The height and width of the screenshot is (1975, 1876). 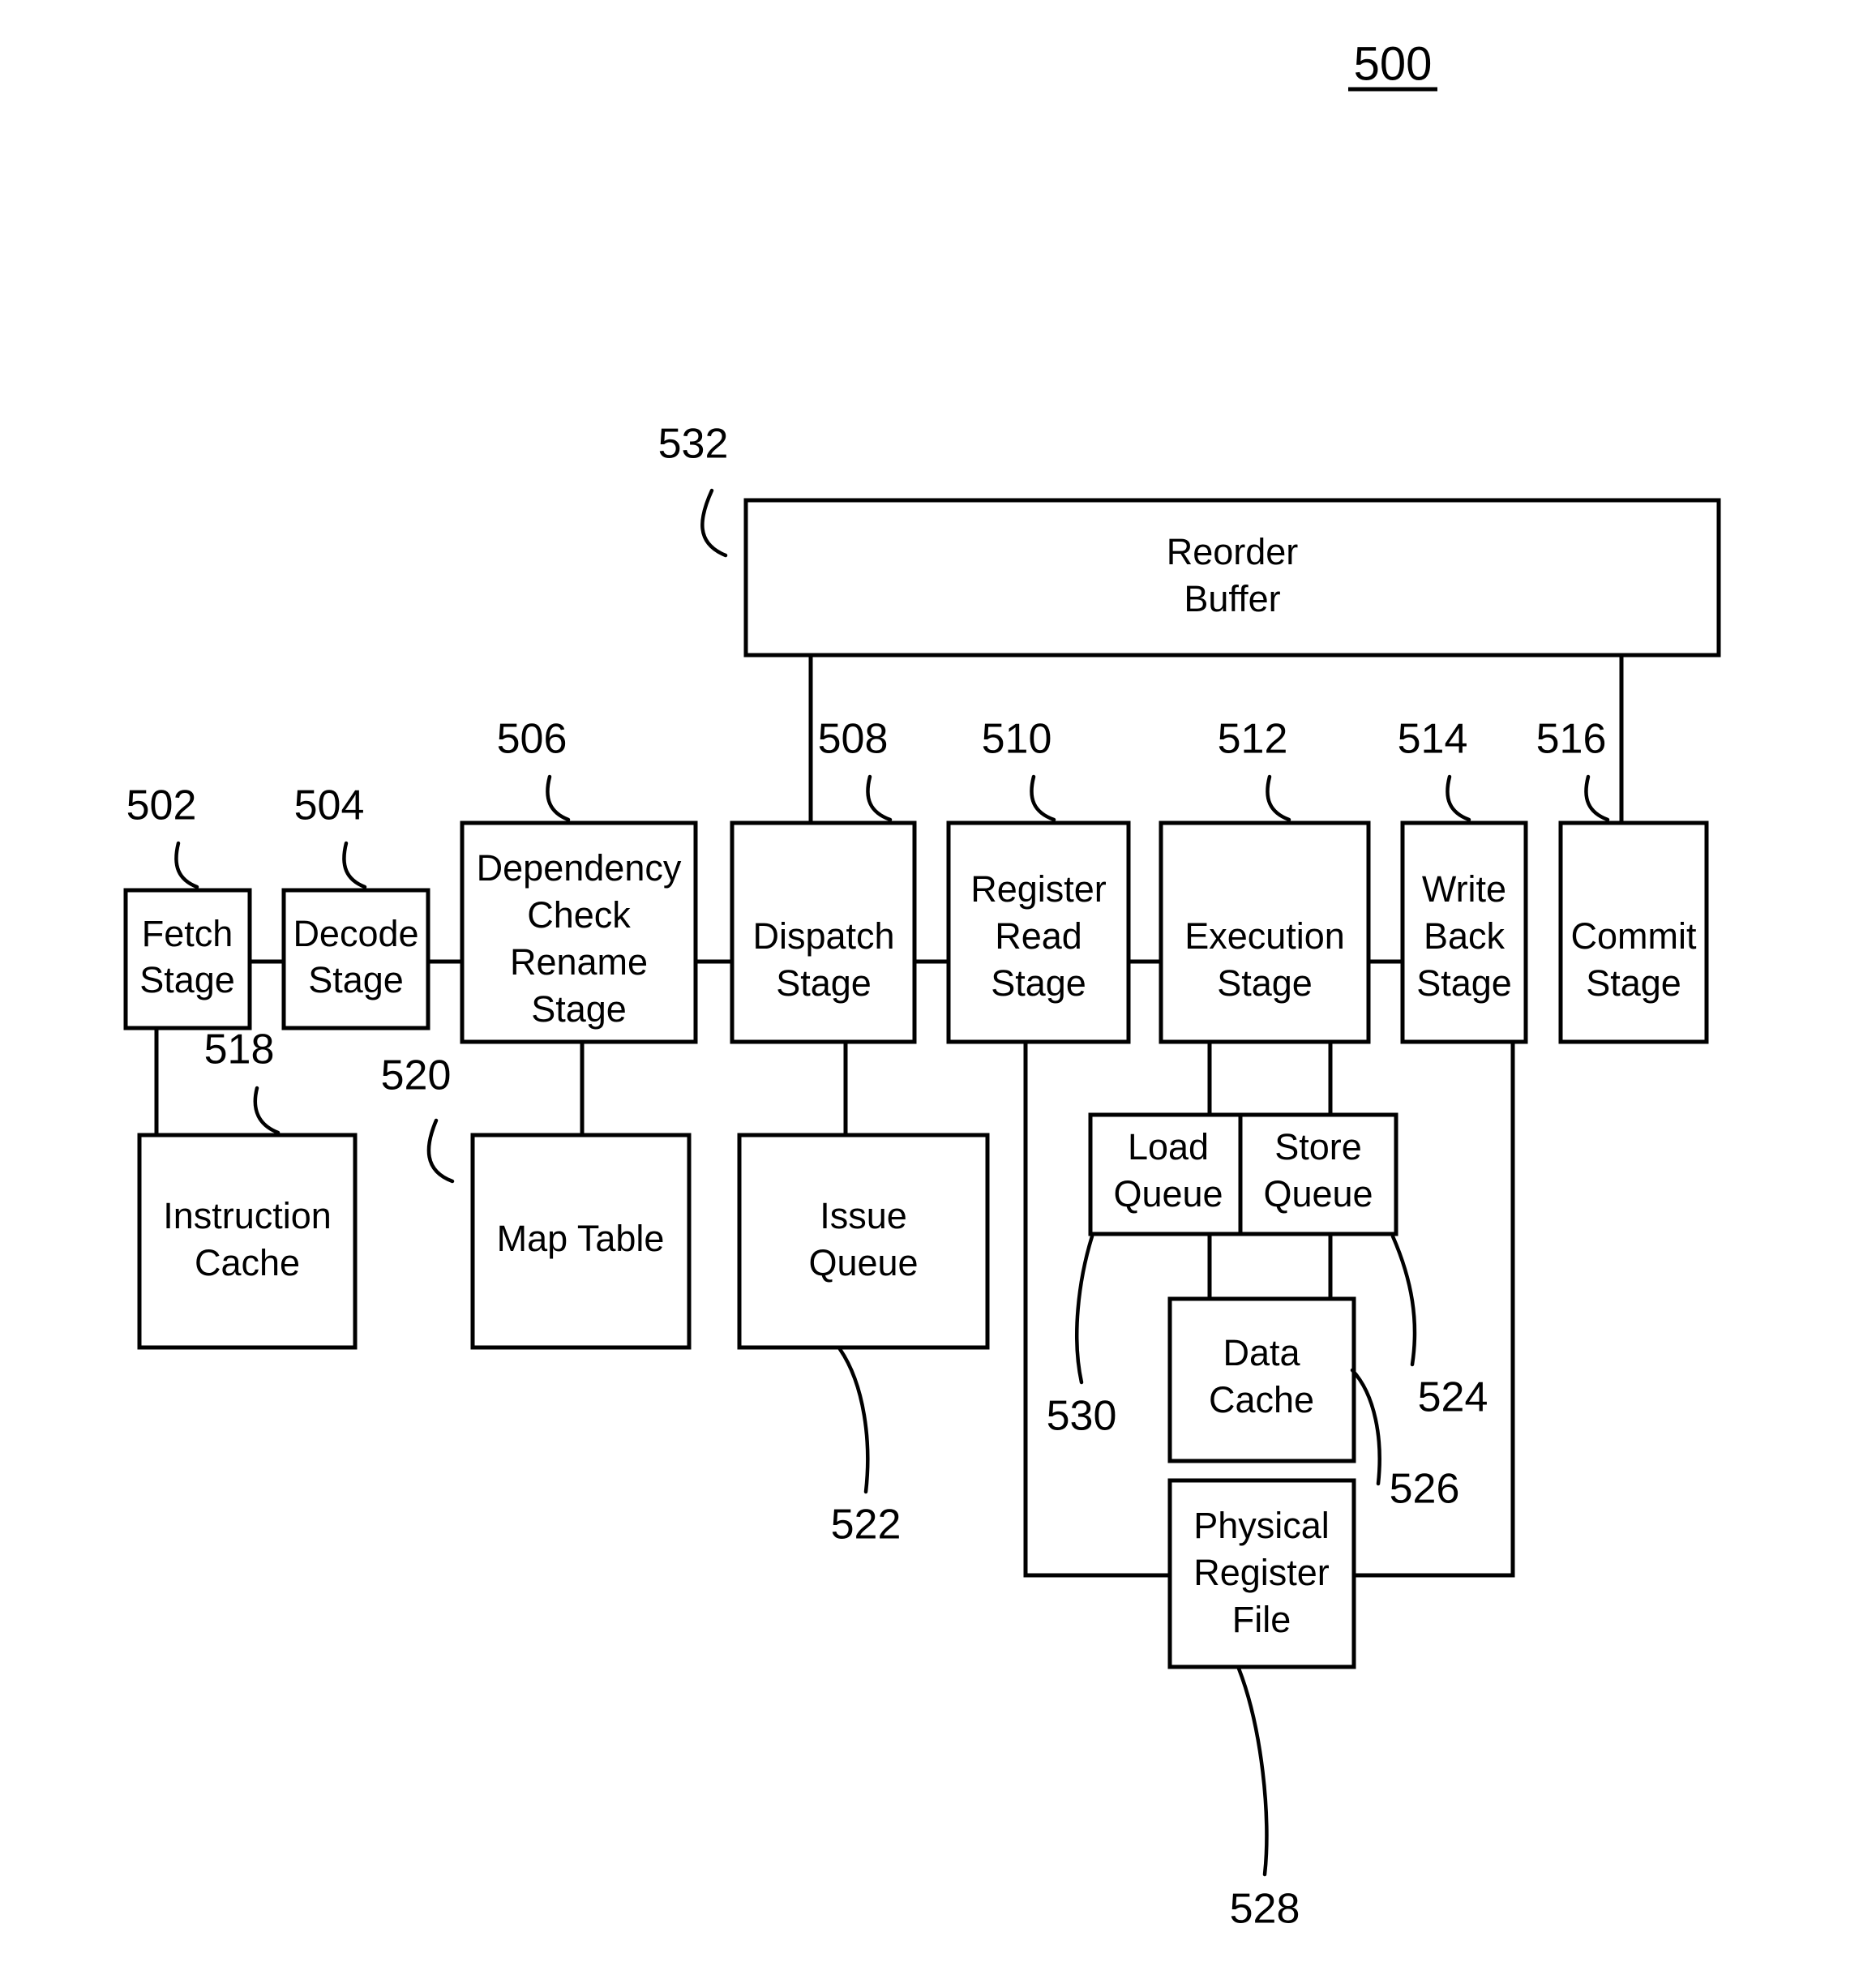 What do you see at coordinates (579, 962) in the screenshot?
I see `dep-label-line3: Rename` at bounding box center [579, 962].